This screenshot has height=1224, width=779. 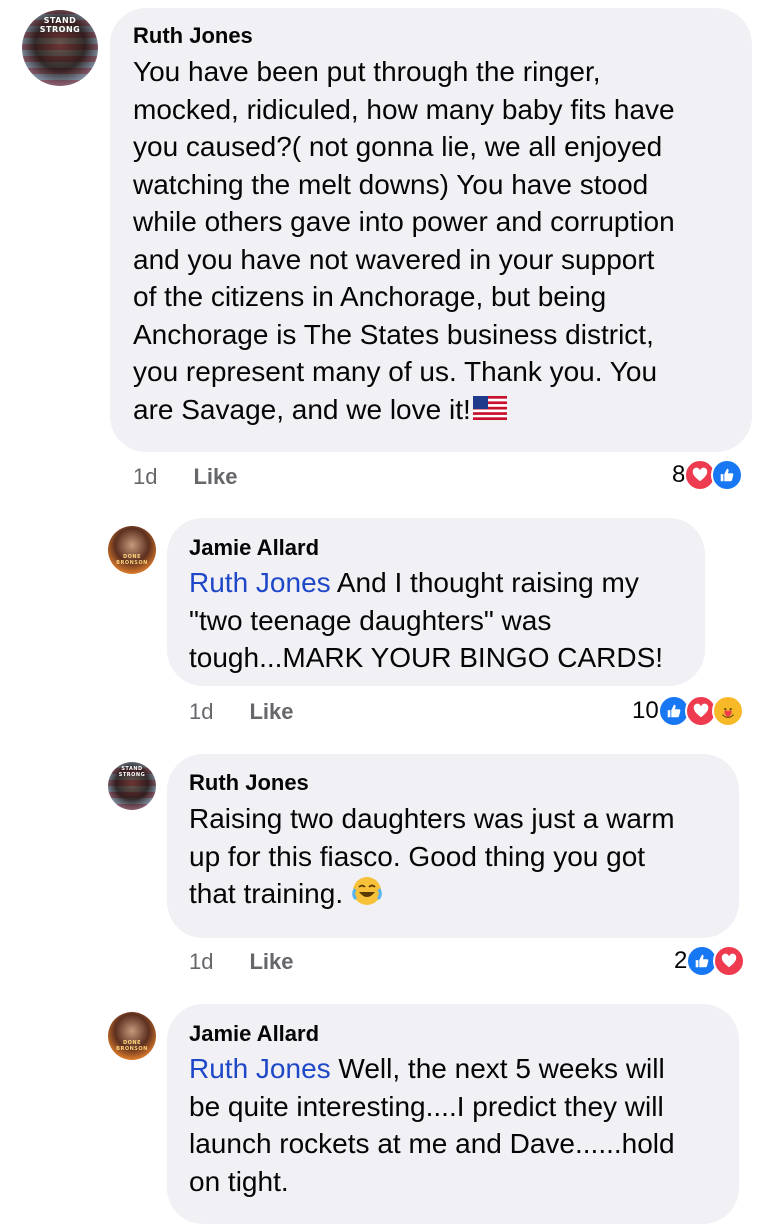 I want to click on us-flag-emoji, so click(x=489, y=411).